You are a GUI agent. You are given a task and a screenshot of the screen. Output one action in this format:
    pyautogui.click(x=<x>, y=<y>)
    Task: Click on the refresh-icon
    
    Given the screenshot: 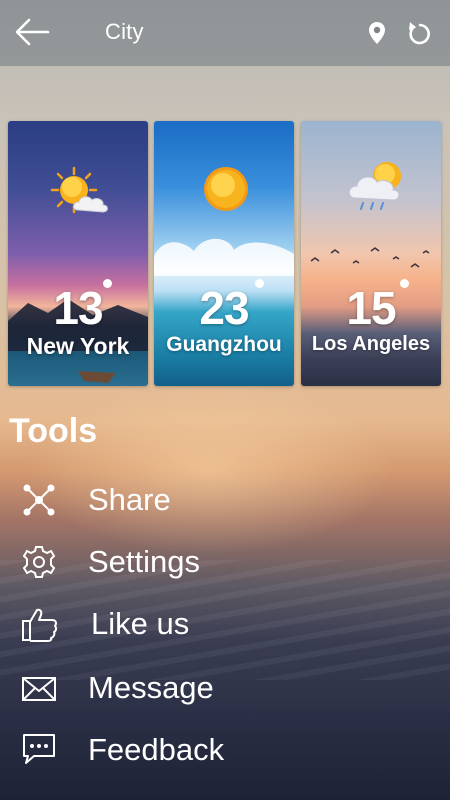 What is the action you would take?
    pyautogui.click(x=419, y=33)
    